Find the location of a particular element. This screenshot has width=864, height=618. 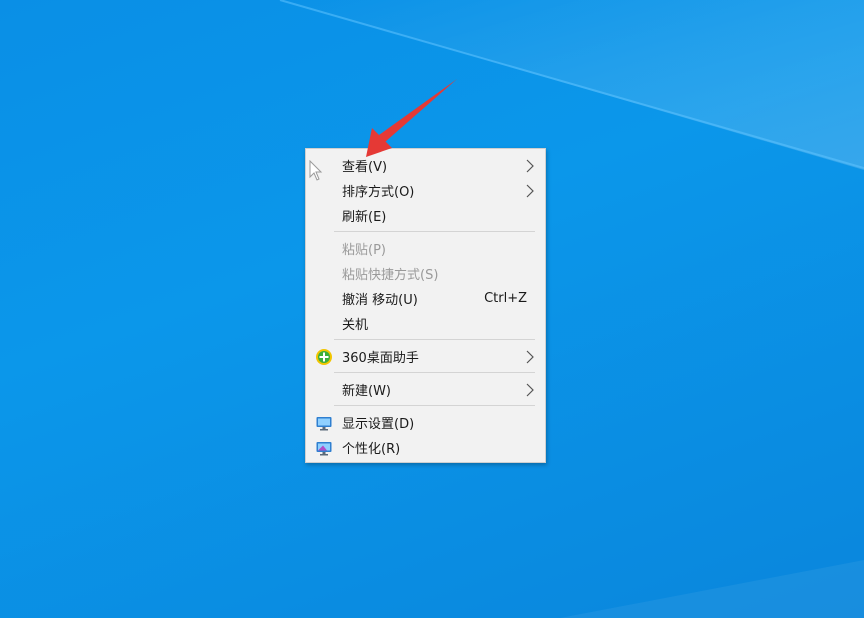

mouse-pointer-icon is located at coordinates (316, 170).